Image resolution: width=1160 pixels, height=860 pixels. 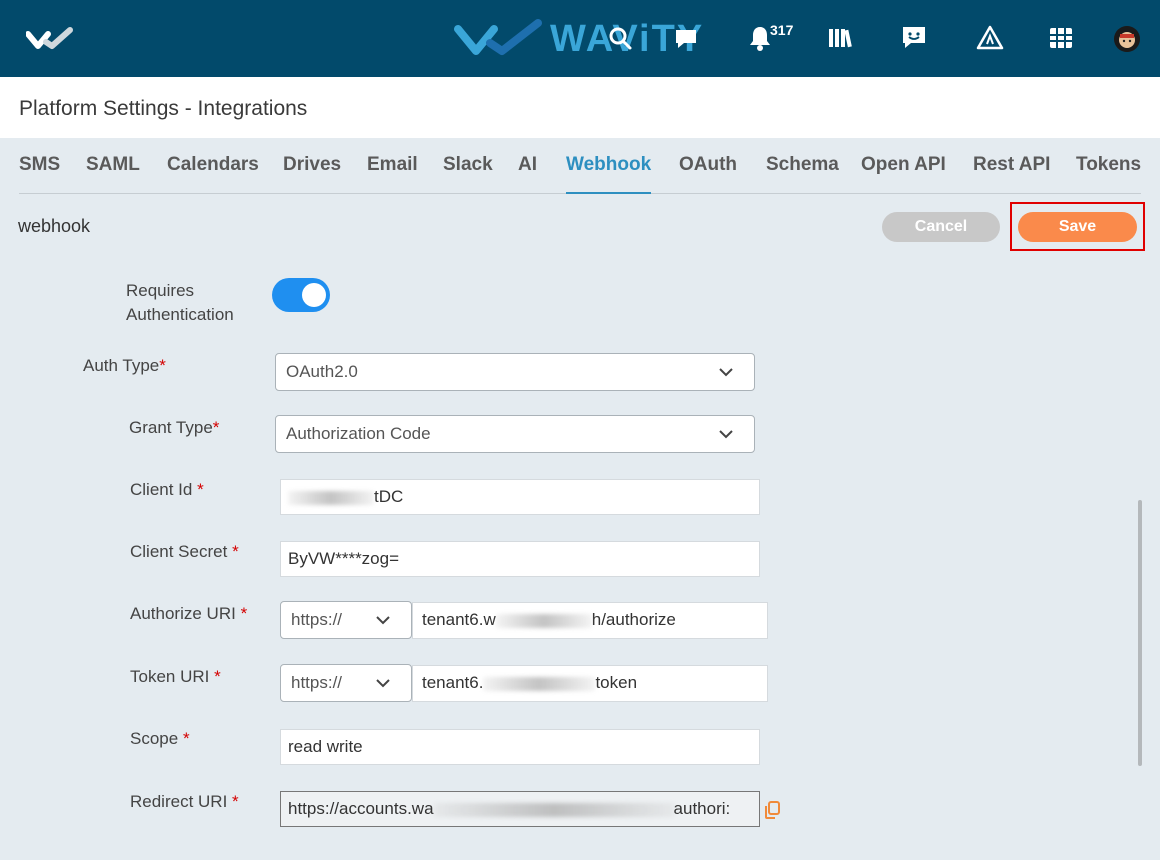 I want to click on client-id-label-text: Client Id, so click(x=161, y=489).